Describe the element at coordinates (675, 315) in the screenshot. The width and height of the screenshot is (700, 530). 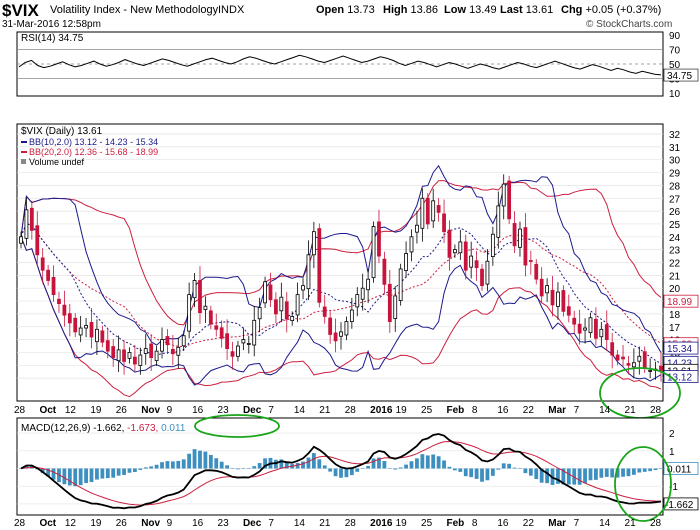
I see `price-y-tick: 18` at that location.